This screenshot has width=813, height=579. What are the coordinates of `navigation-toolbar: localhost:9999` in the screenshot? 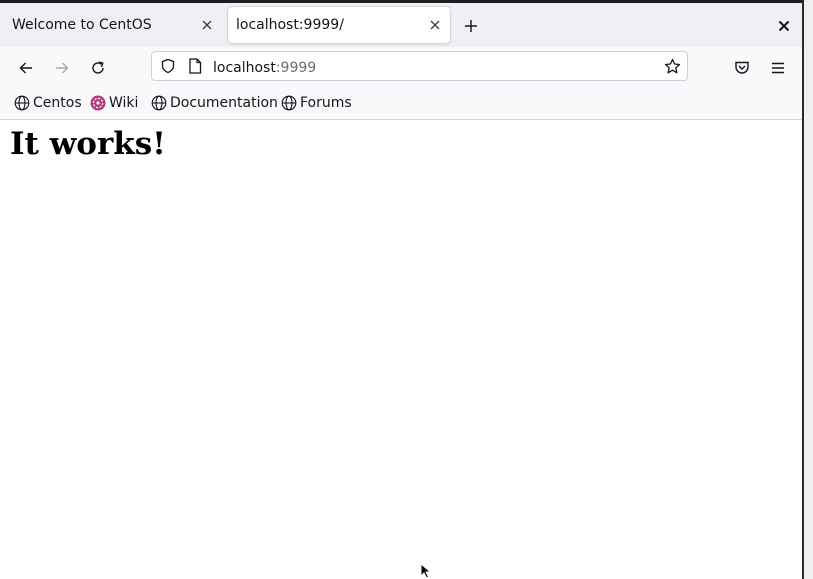 It's located at (401, 67).